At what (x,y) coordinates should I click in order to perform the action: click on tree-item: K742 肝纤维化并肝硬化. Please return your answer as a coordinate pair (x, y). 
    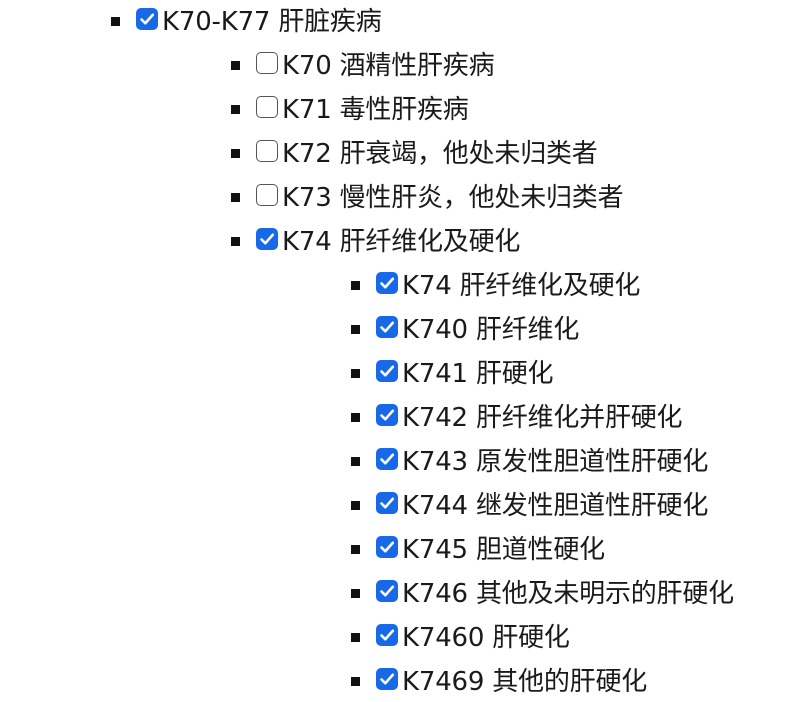
    Looking at the image, I should click on (405, 418).